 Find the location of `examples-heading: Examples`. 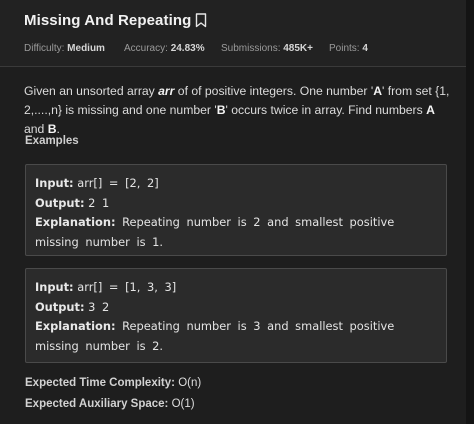

examples-heading: Examples is located at coordinates (52, 141).